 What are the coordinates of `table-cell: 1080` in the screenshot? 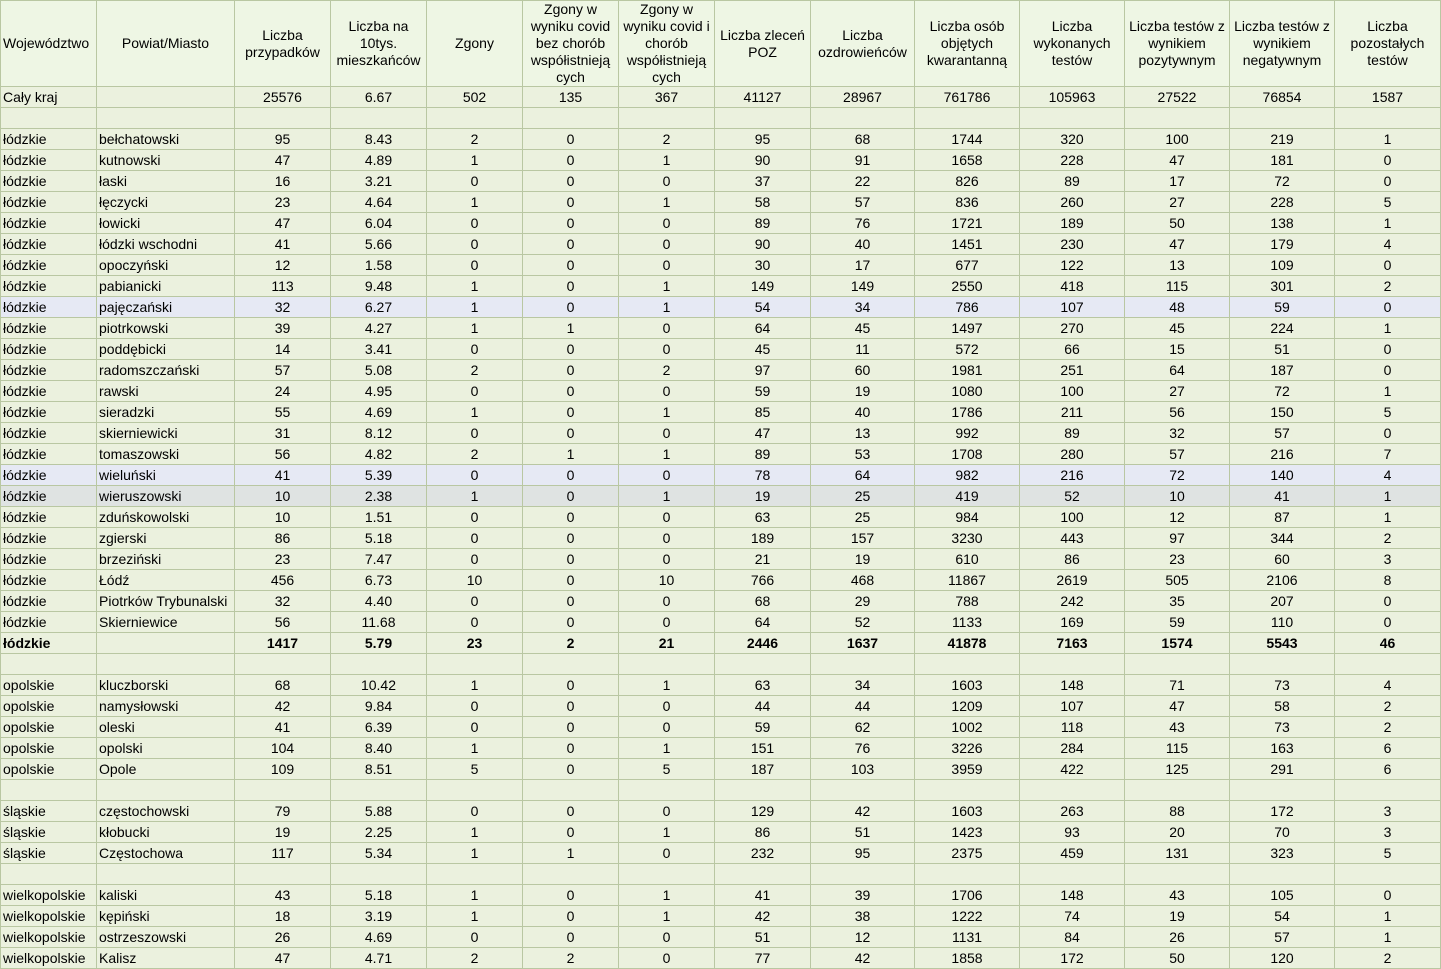 It's located at (967, 391).